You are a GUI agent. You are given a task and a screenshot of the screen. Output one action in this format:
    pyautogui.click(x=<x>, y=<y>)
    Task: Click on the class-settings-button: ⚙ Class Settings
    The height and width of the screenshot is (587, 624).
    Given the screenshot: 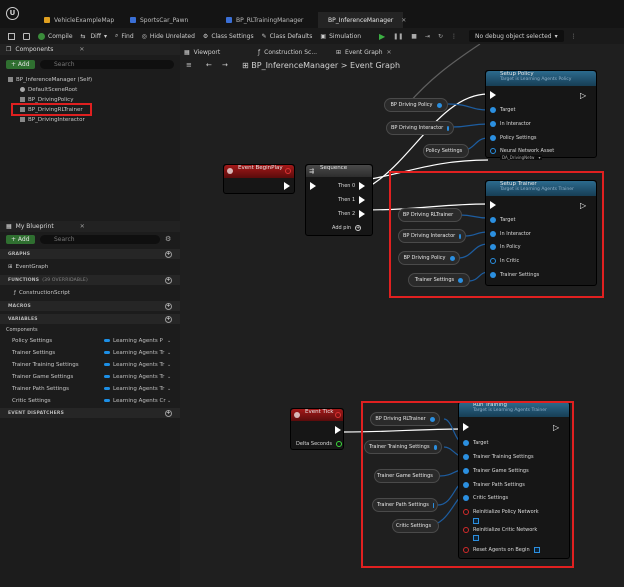 What is the action you would take?
    pyautogui.click(x=228, y=36)
    